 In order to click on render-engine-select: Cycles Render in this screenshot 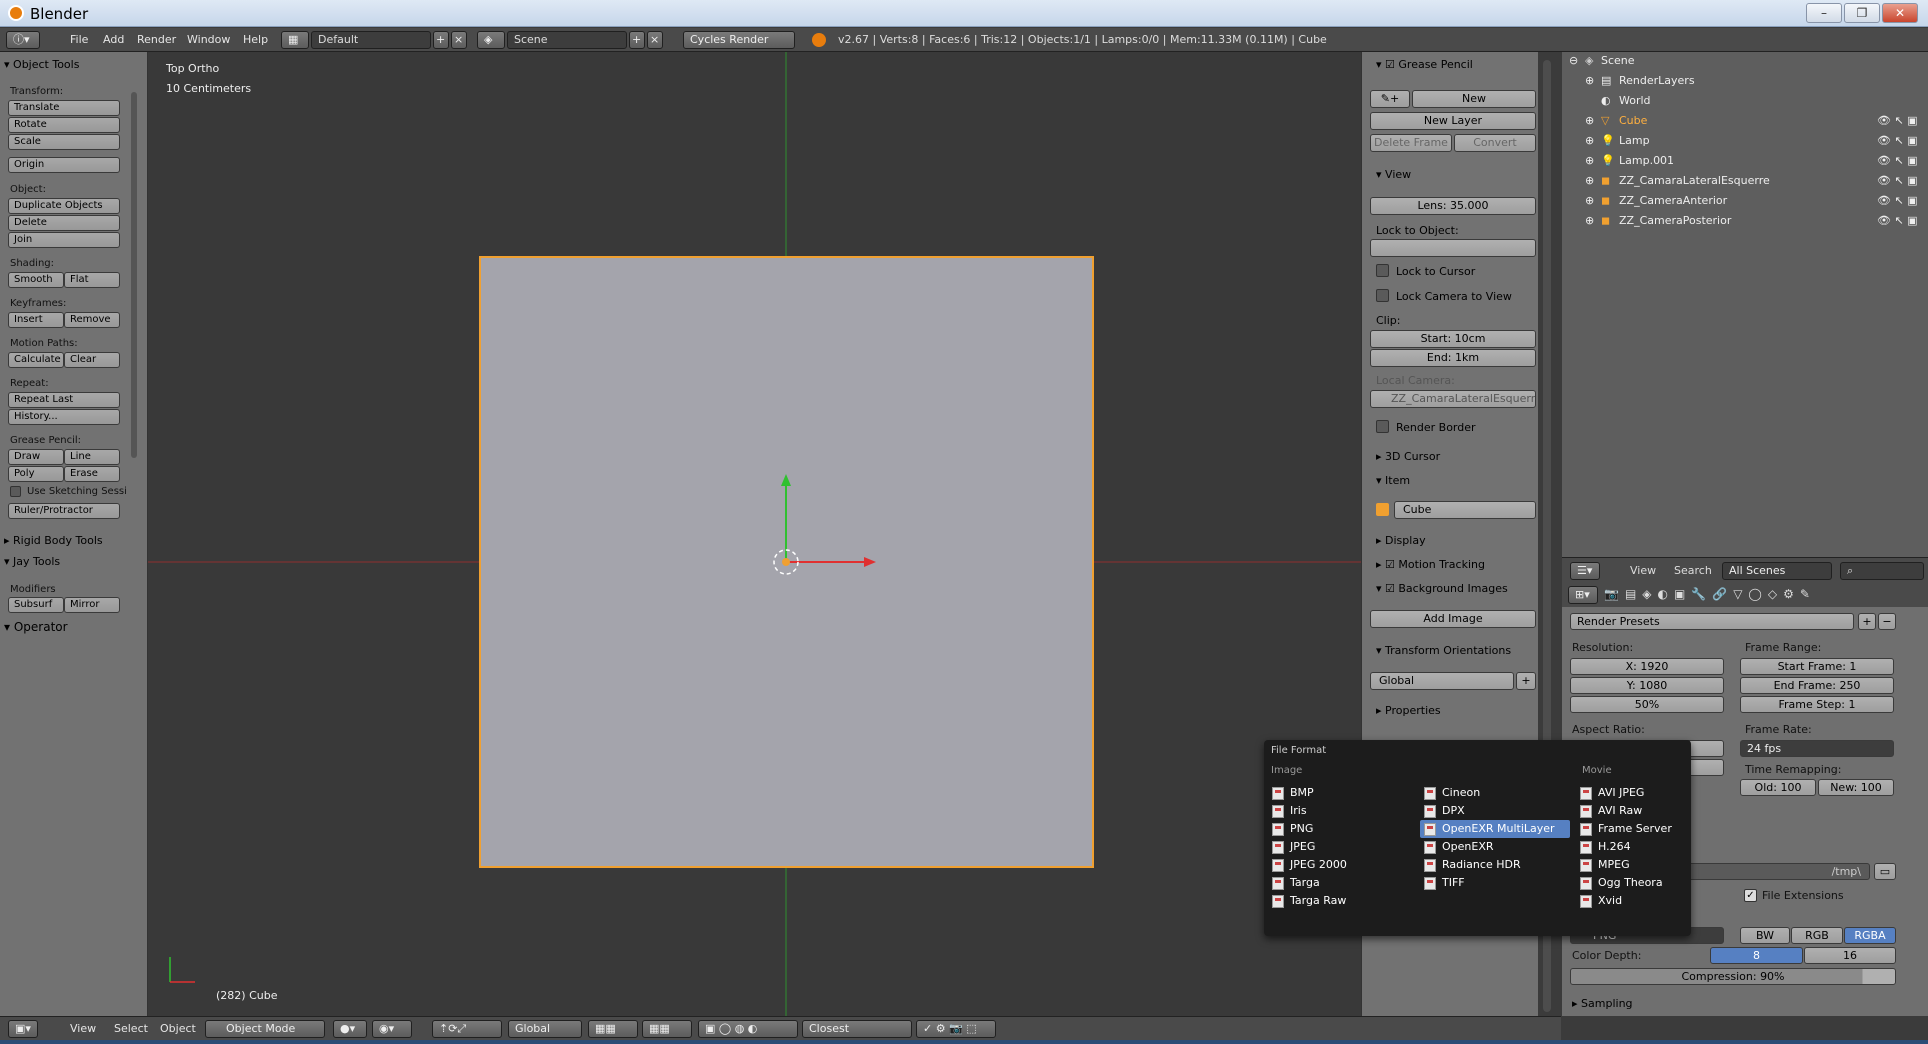, I will do `click(739, 40)`.